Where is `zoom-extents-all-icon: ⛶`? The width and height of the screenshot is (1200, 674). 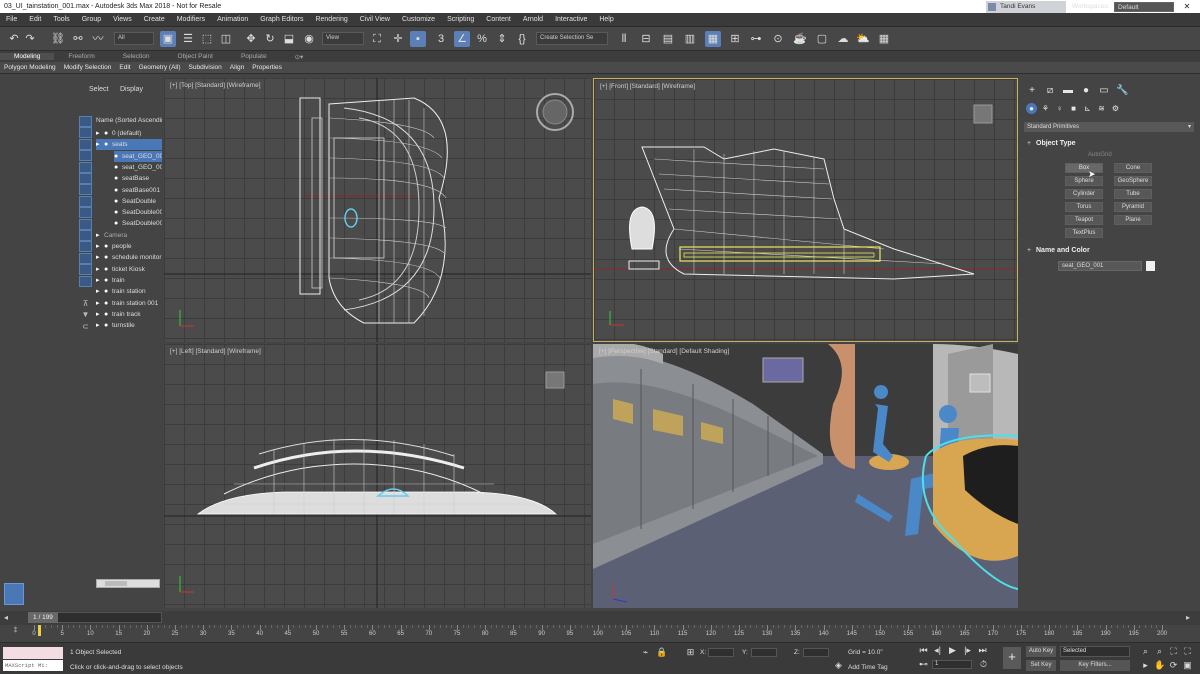 zoom-extents-all-icon: ⛶ is located at coordinates (1187, 651).